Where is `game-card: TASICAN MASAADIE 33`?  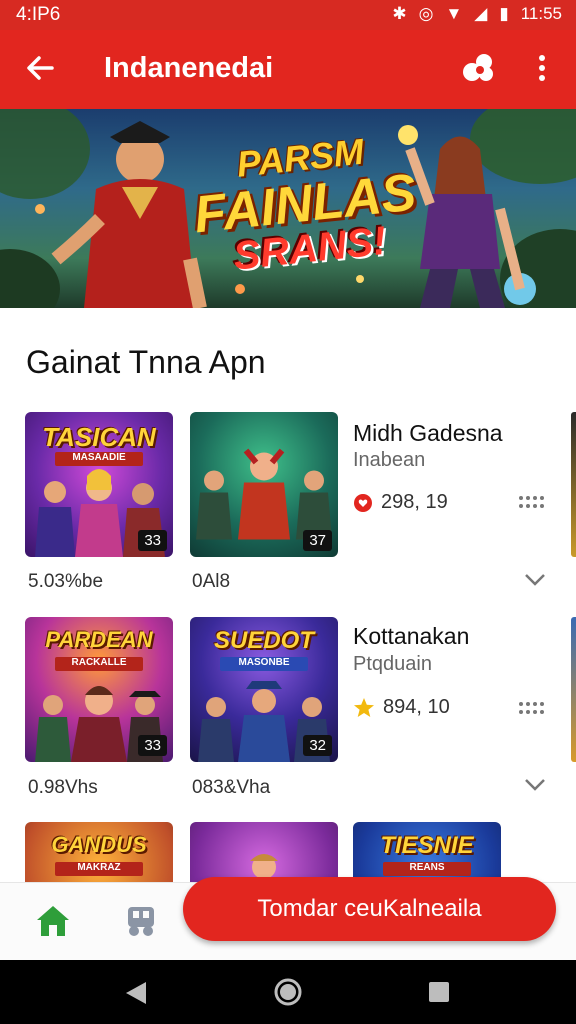 game-card: TASICAN MASAADIE 33 is located at coordinates (99, 484).